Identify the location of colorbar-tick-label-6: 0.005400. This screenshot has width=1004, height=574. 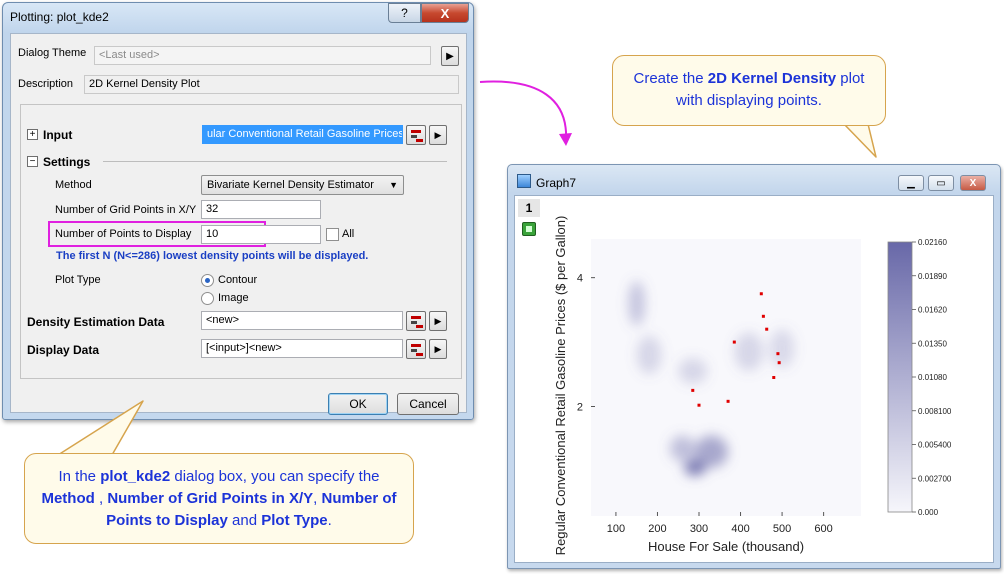
(935, 445).